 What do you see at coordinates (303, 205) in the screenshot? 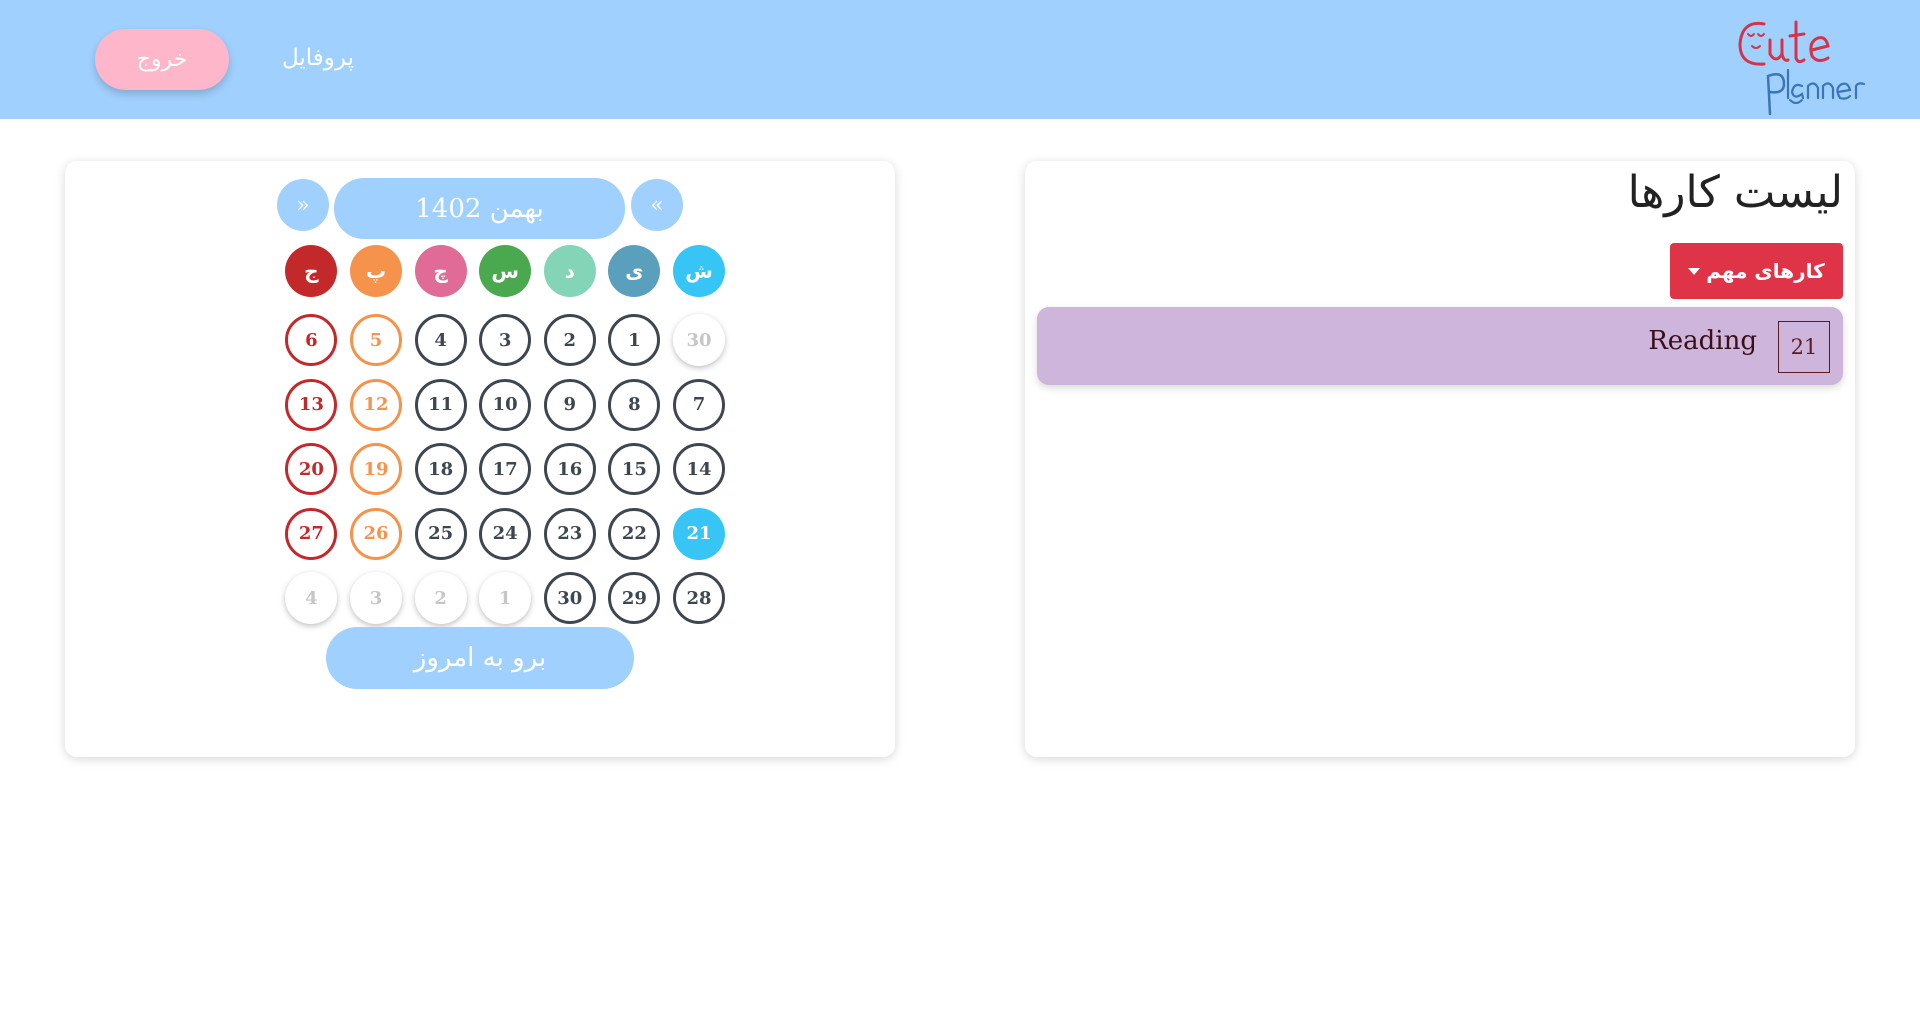
I see `next-month-button: »` at bounding box center [303, 205].